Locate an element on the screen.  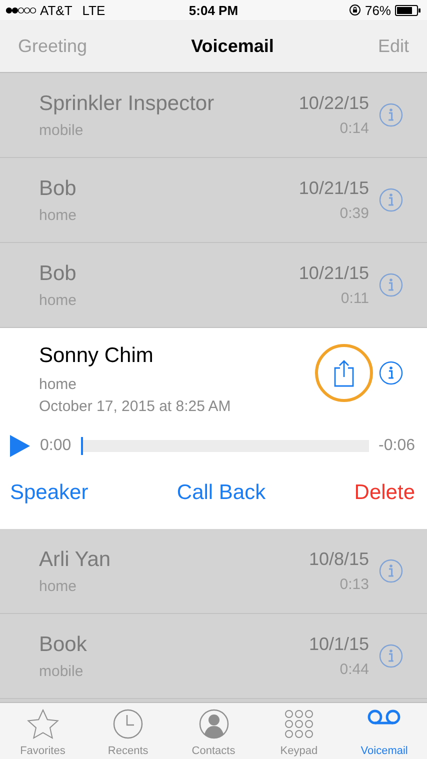
message-timestamp: October 17, 2015 at 8:25 AM is located at coordinates (135, 406).